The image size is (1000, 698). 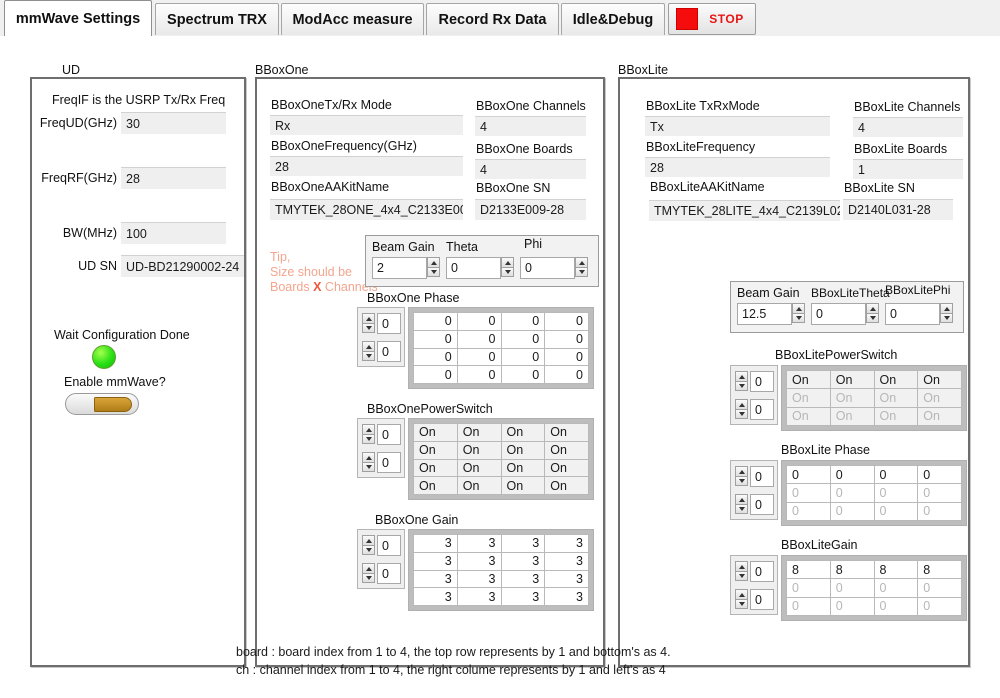 I want to click on bboxlite-gain-index-0: 0, so click(x=762, y=571).